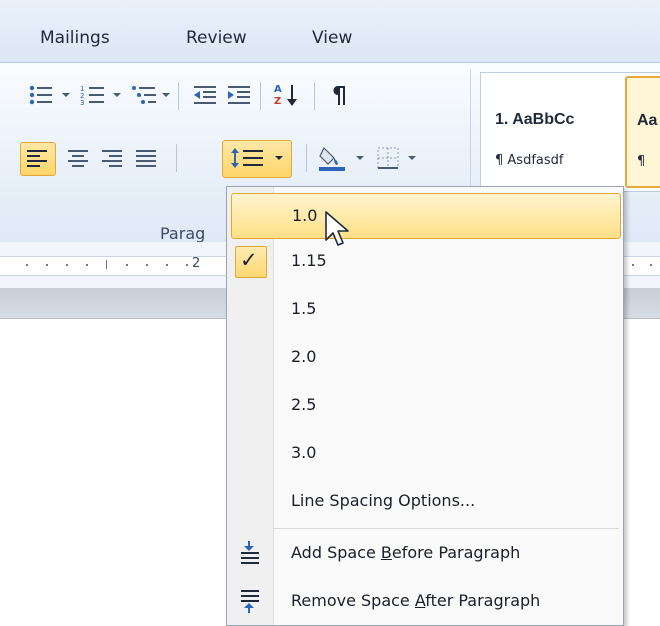  What do you see at coordinates (339, 95) in the screenshot?
I see `show-formatting-marks-icon` at bounding box center [339, 95].